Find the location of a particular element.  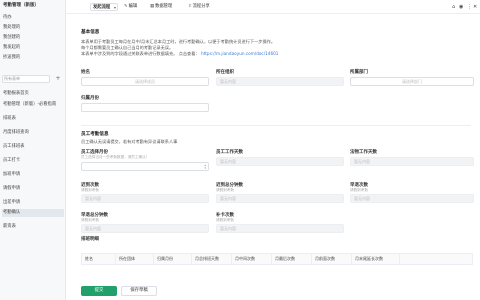

sidebar-item-schedule: 排班表 is located at coordinates (33, 119).